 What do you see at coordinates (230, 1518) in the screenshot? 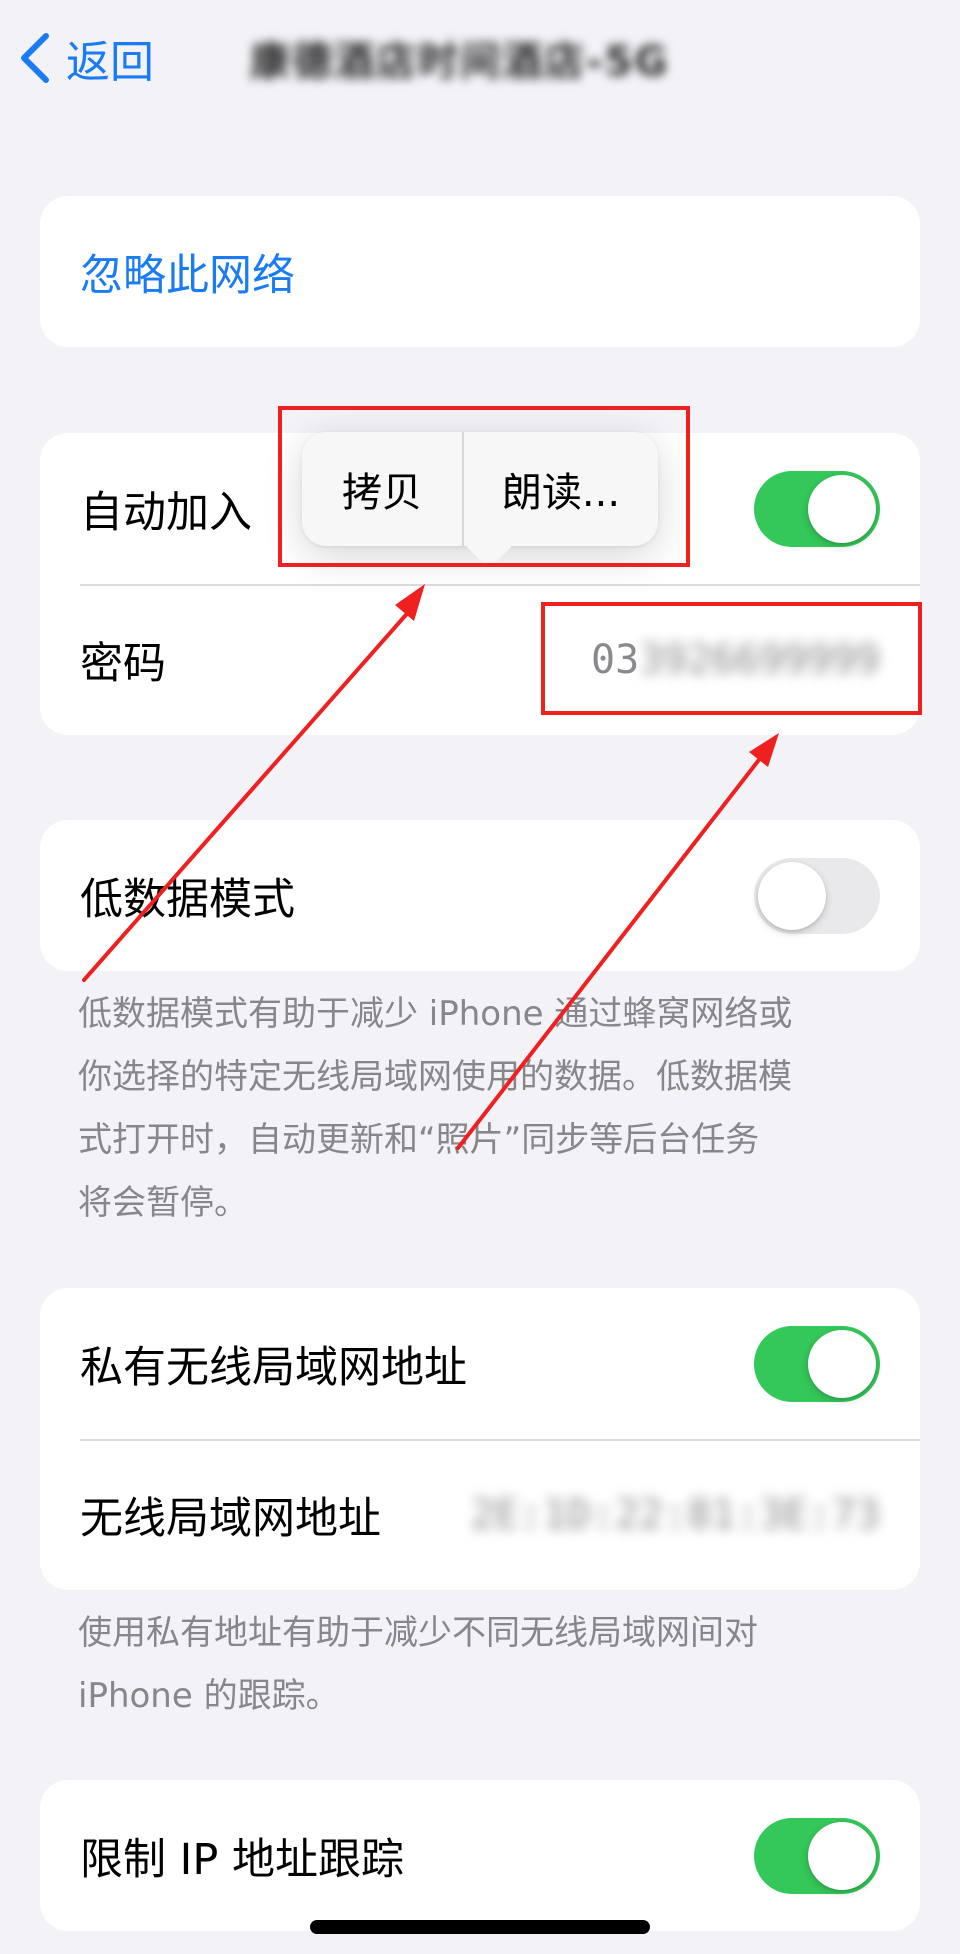
I see `wifi-address-label: 无线局域网地址` at bounding box center [230, 1518].